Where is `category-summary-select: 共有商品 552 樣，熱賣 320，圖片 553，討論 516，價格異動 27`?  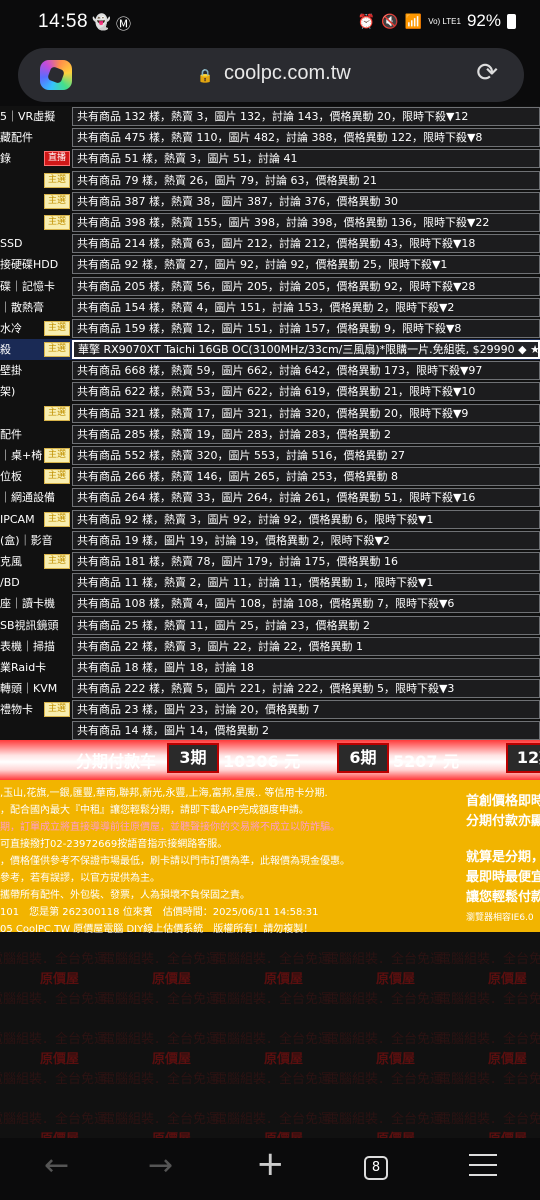 category-summary-select: 共有商品 552 樣，熱賣 320，圖片 553，討論 516，價格異動 27 is located at coordinates (306, 455).